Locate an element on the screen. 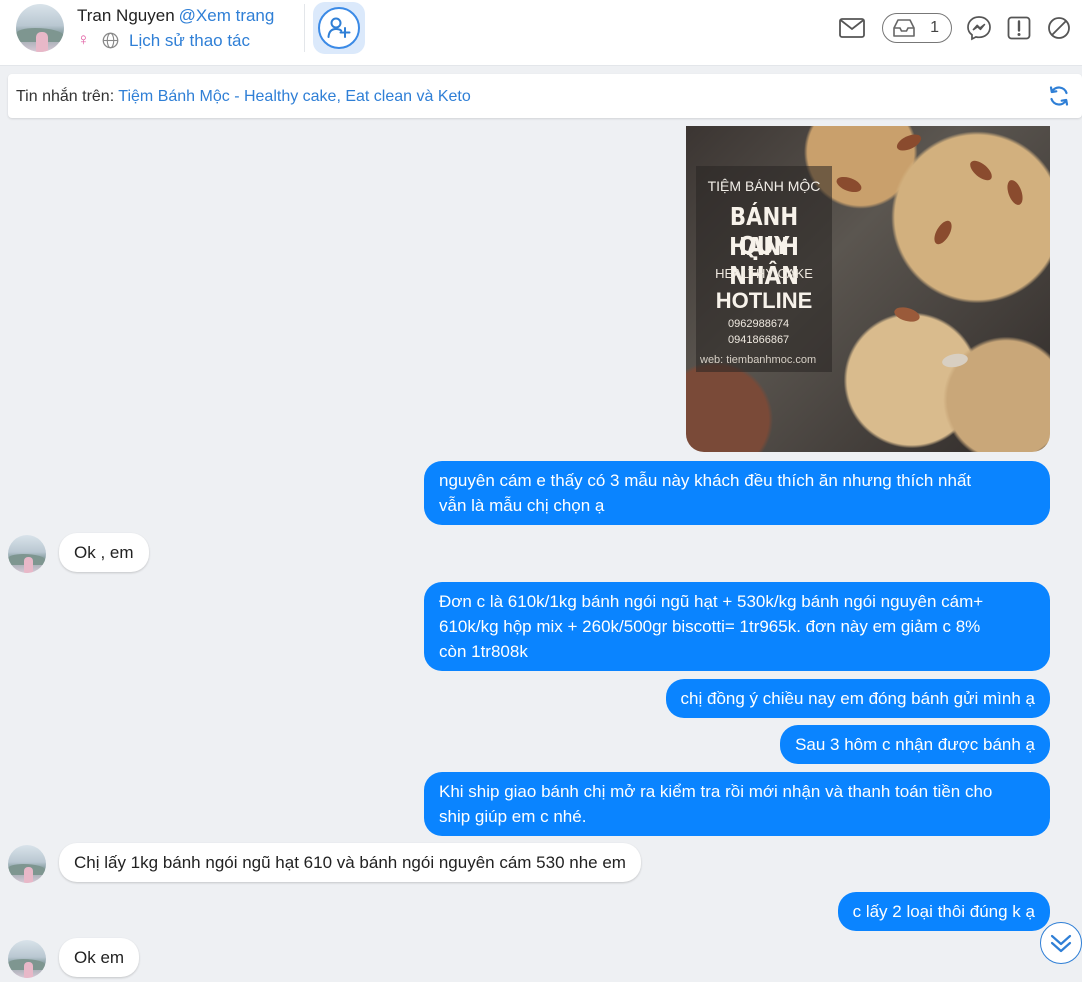 Image resolution: width=1082 pixels, height=982 pixels. incoming-message: Ok , em is located at coordinates (104, 552).